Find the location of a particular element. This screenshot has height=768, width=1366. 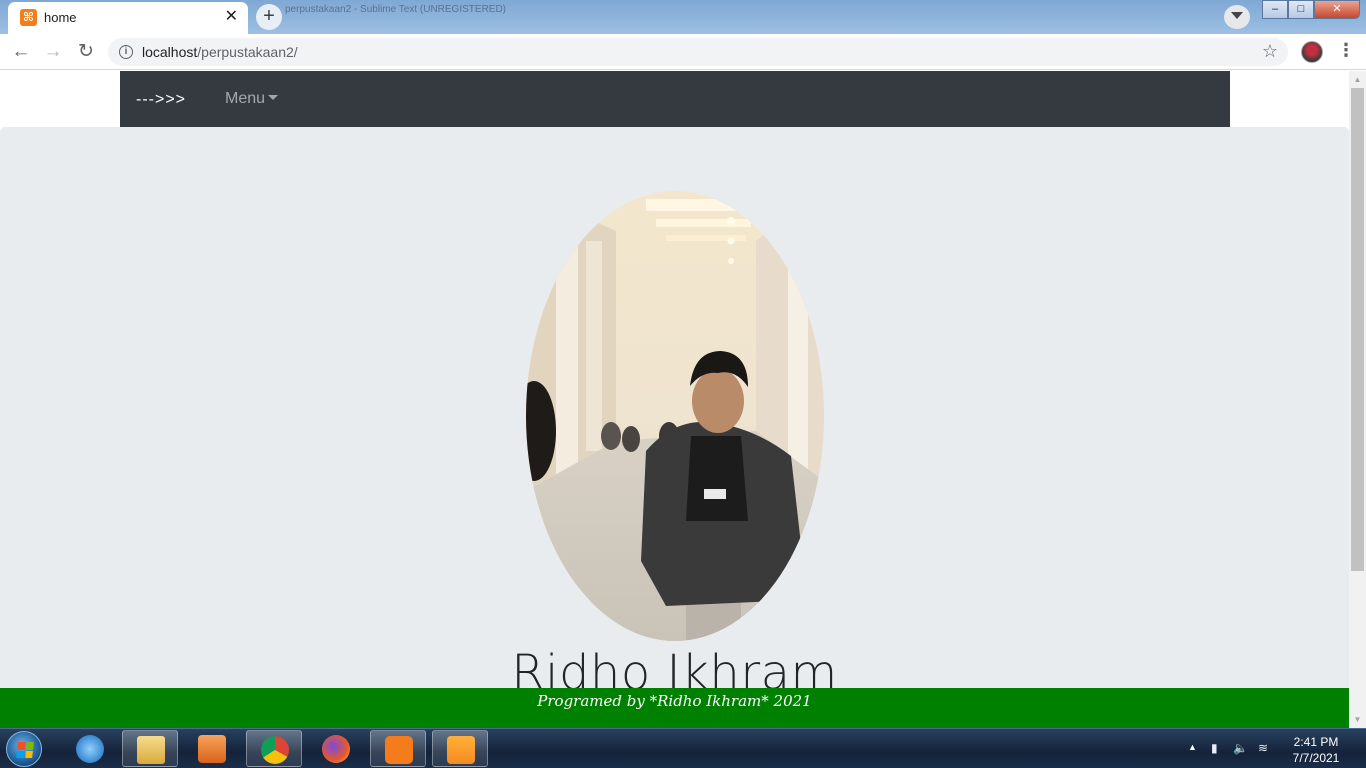

chrome-menu-icon: ⋮ is located at coordinates (1346, 50).